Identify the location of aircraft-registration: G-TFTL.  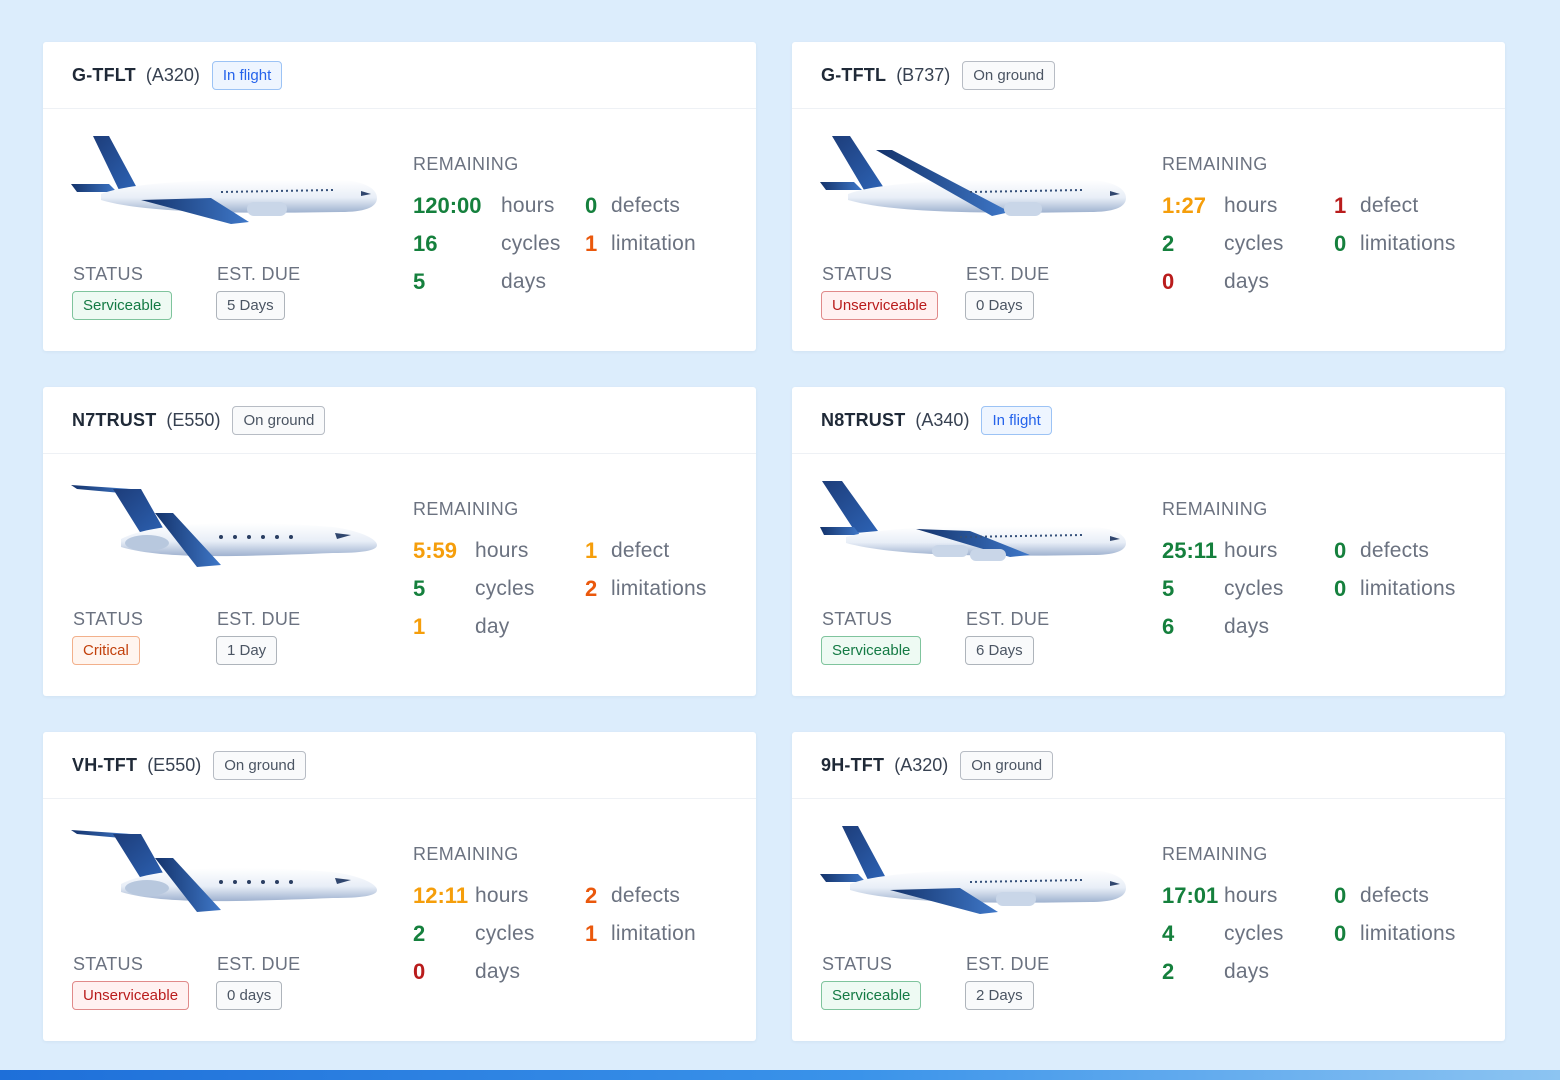
(854, 74).